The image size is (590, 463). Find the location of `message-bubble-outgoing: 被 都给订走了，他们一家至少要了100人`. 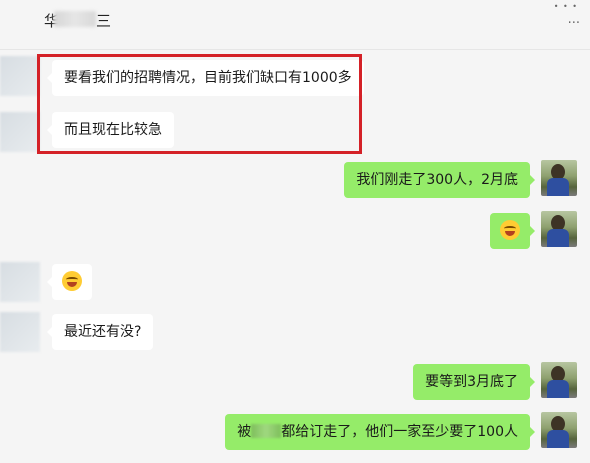

message-bubble-outgoing: 被 都给订走了，他们一家至少要了100人 is located at coordinates (380, 432).